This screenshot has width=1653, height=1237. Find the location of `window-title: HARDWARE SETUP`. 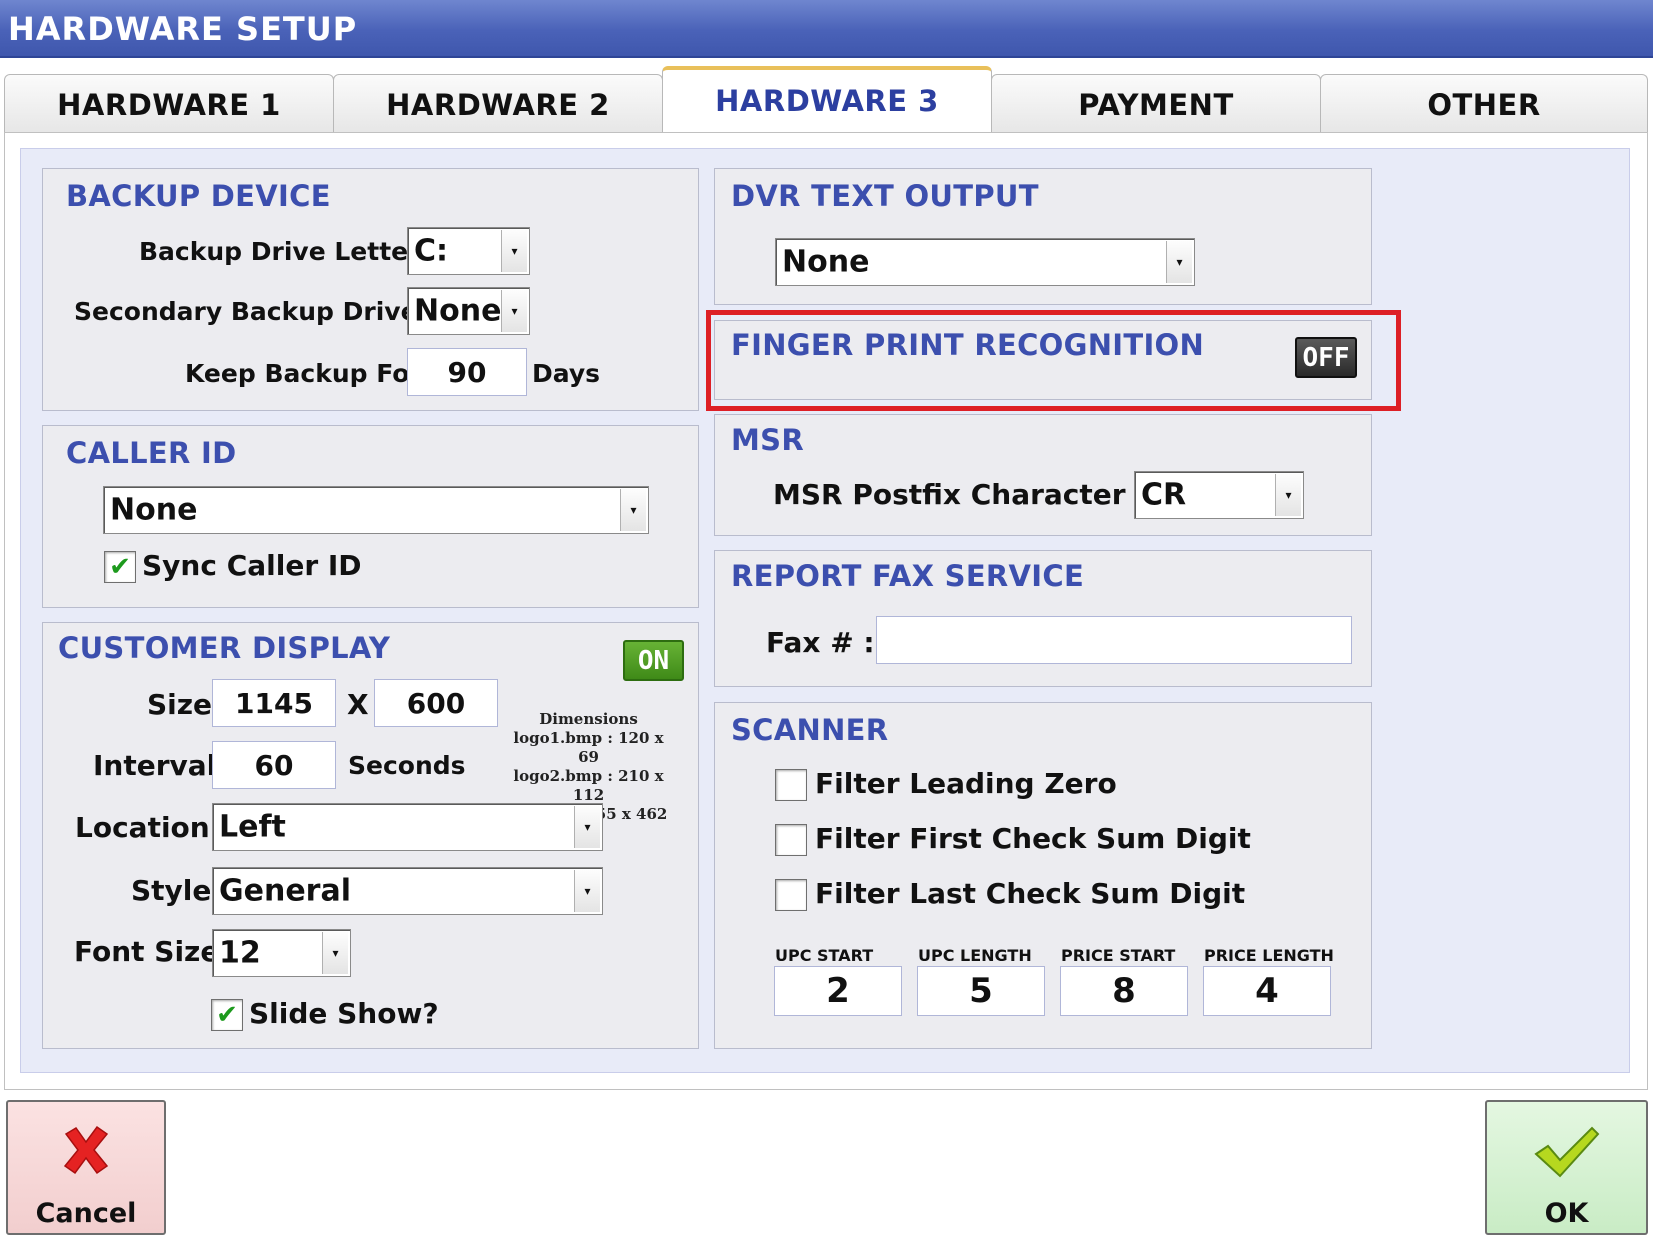

window-title: HARDWARE SETUP is located at coordinates (183, 29).